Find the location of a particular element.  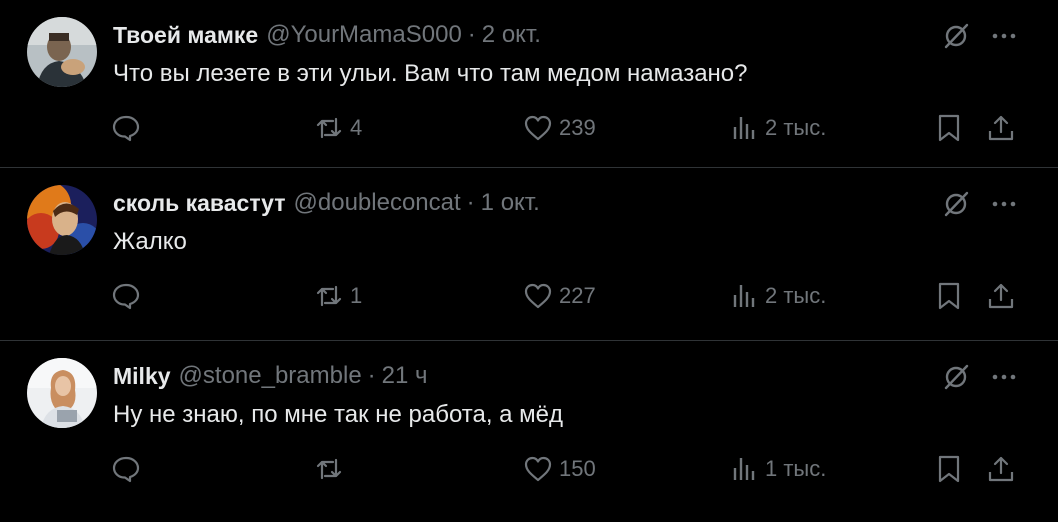

post-header: Твоей мамке @YourMamaS000 · 2 окт. is located at coordinates (327, 35).